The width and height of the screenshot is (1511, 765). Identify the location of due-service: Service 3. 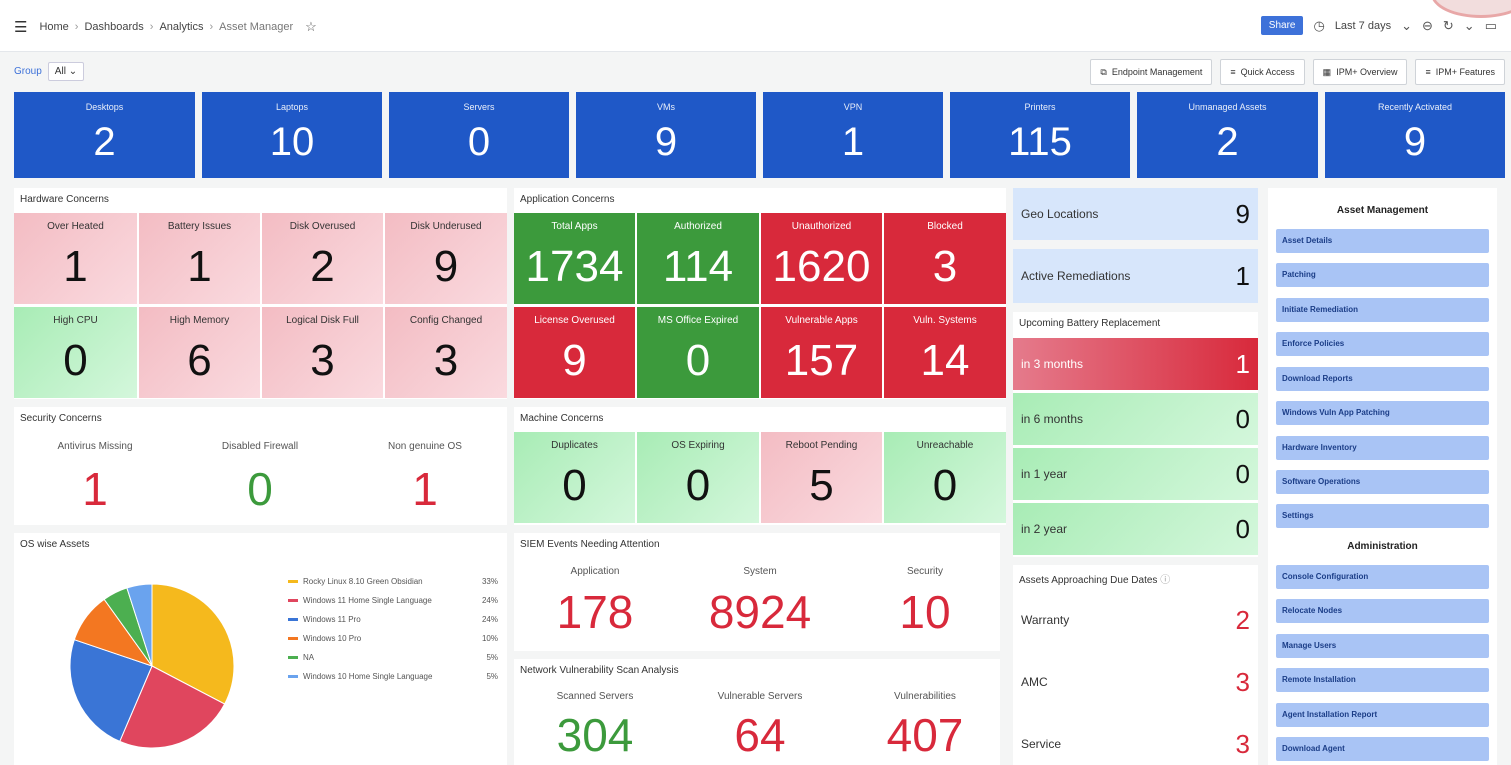
(1135, 744).